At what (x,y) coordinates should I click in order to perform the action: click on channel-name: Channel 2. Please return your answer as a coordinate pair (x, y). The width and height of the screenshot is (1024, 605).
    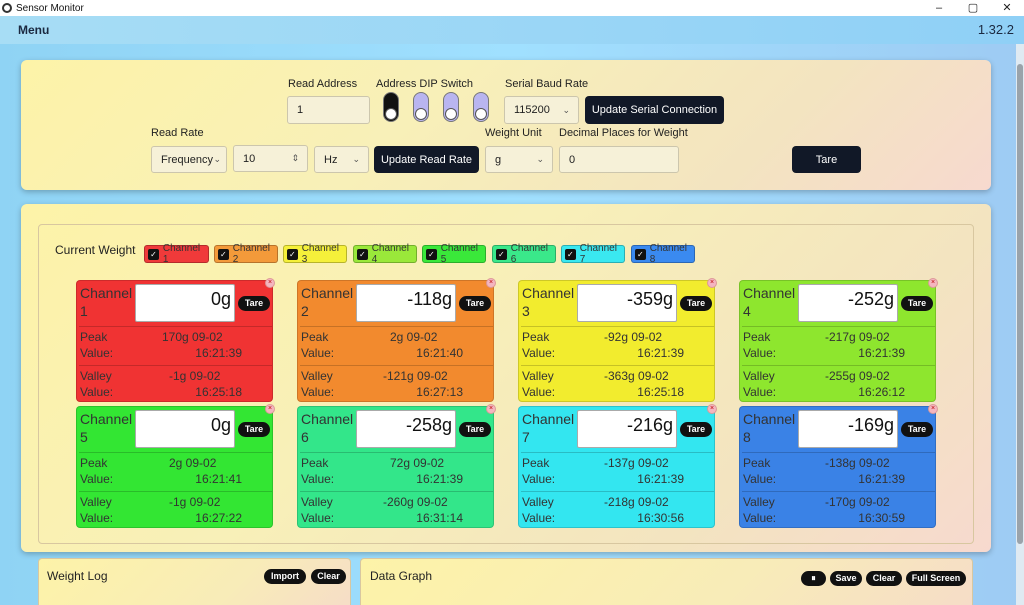
    Looking at the image, I should click on (327, 302).